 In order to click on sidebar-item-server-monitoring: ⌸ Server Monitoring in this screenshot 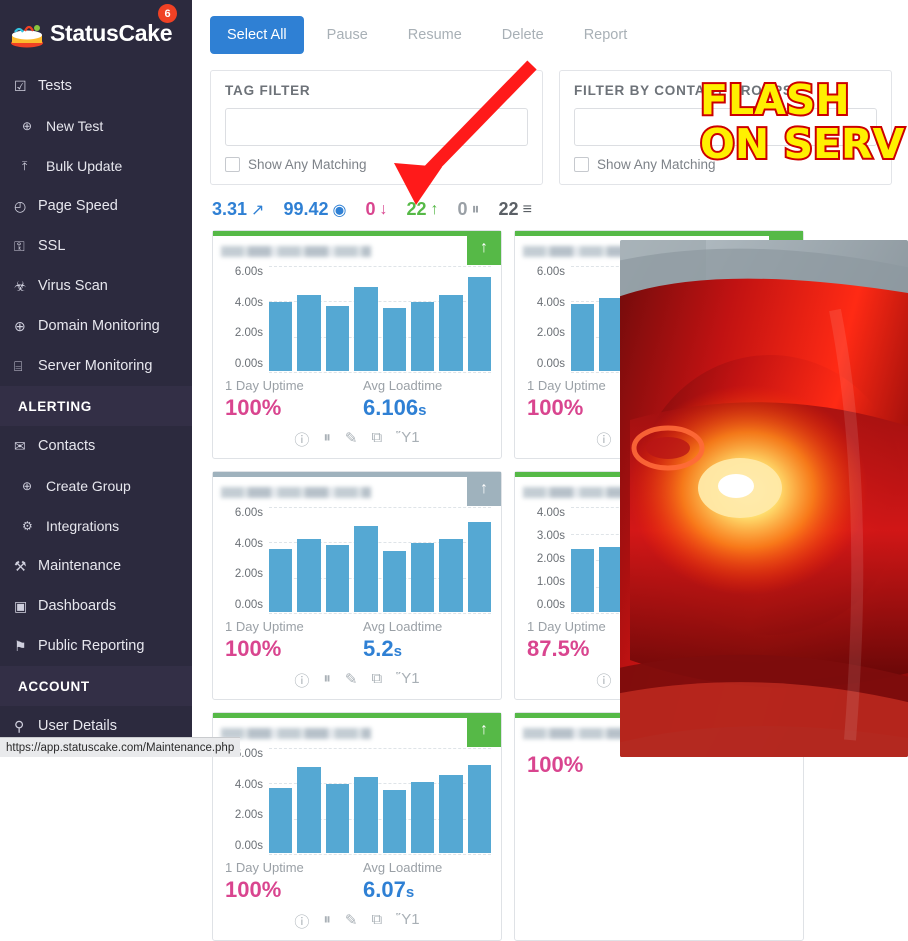, I will do `click(96, 366)`.